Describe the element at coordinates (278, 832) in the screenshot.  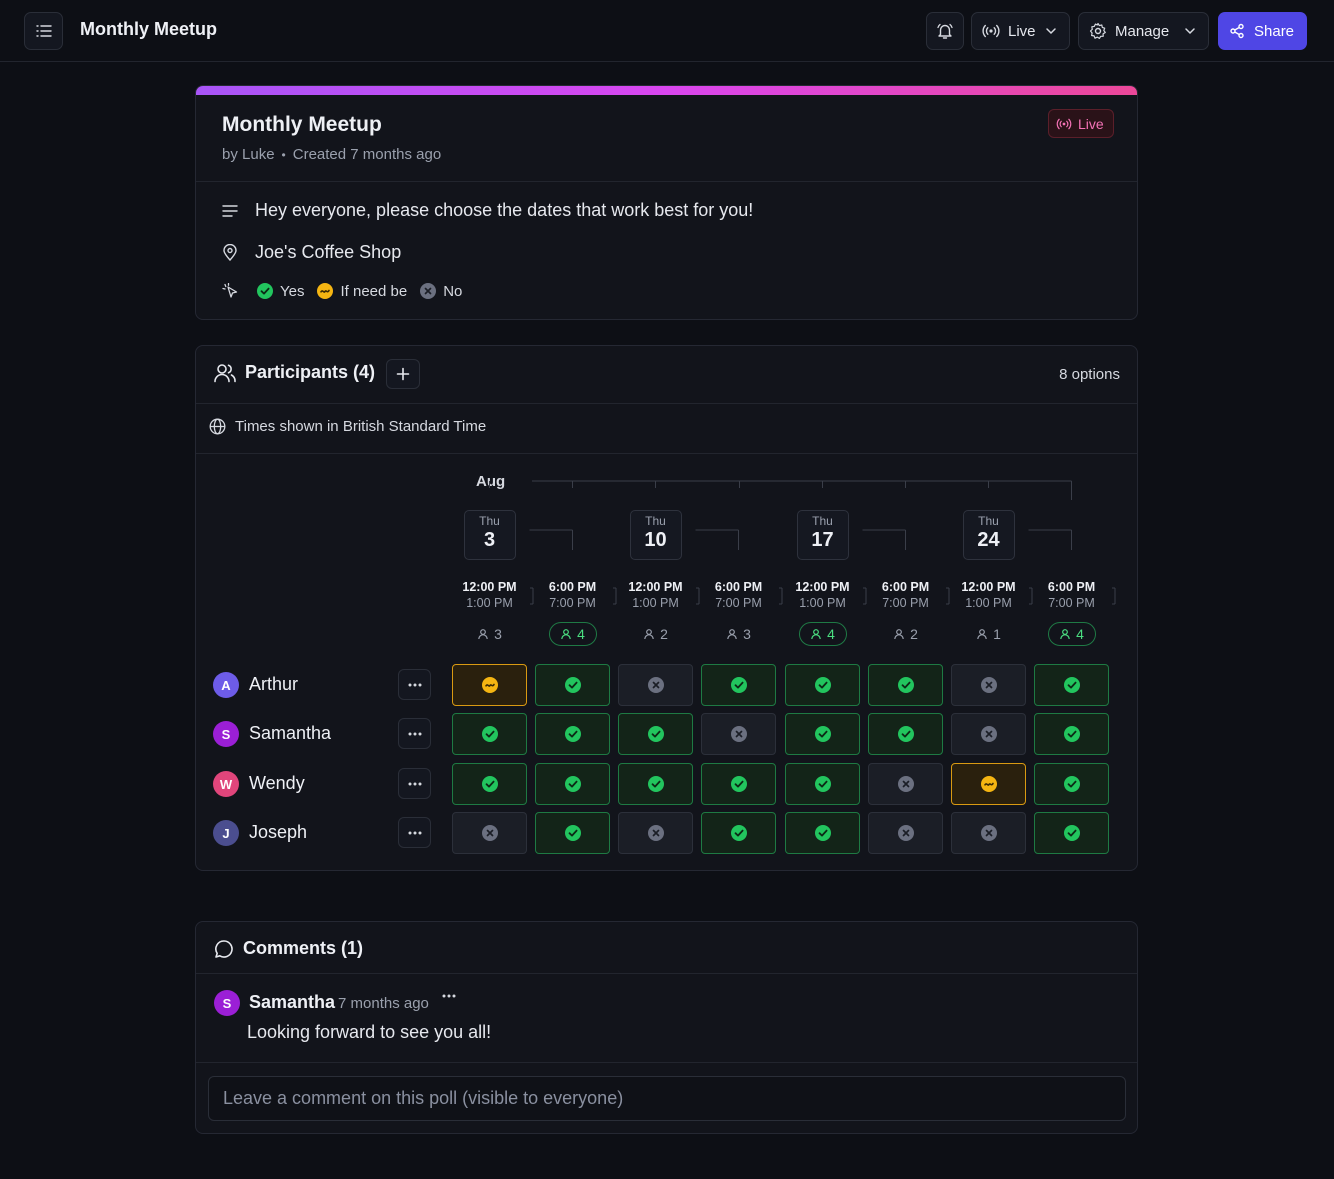
I see `participant-name: Joseph` at that location.